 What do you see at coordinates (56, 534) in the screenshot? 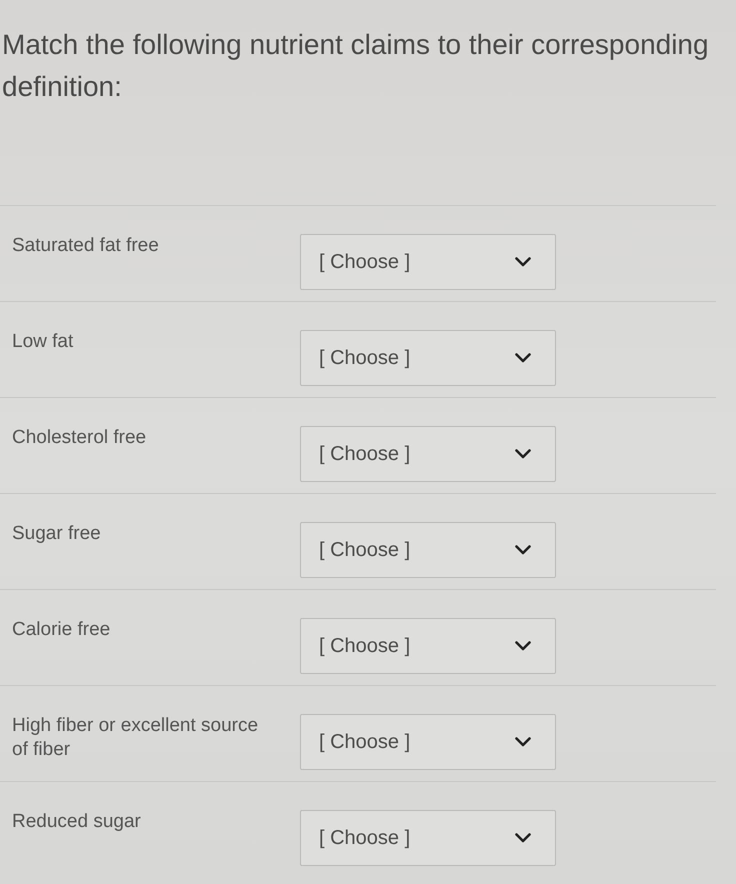
I see `claim-label: Sugar free` at bounding box center [56, 534].